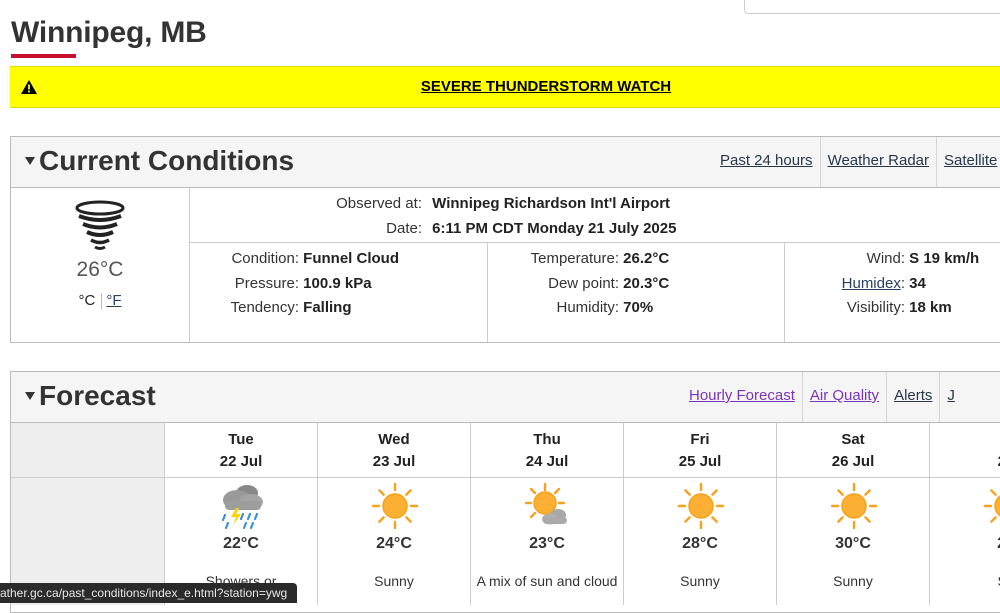 Image resolution: width=1000 pixels, height=613 pixels. I want to click on alert-link: SEVERE THUNDERSTORM WATCH, so click(541, 86).